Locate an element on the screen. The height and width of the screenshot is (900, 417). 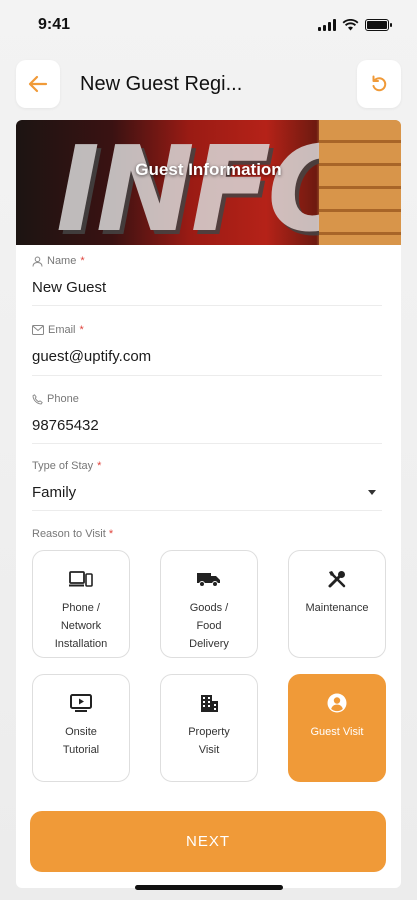
reason-tile-phone-network: Phone / Network Installation is located at coordinates (81, 604).